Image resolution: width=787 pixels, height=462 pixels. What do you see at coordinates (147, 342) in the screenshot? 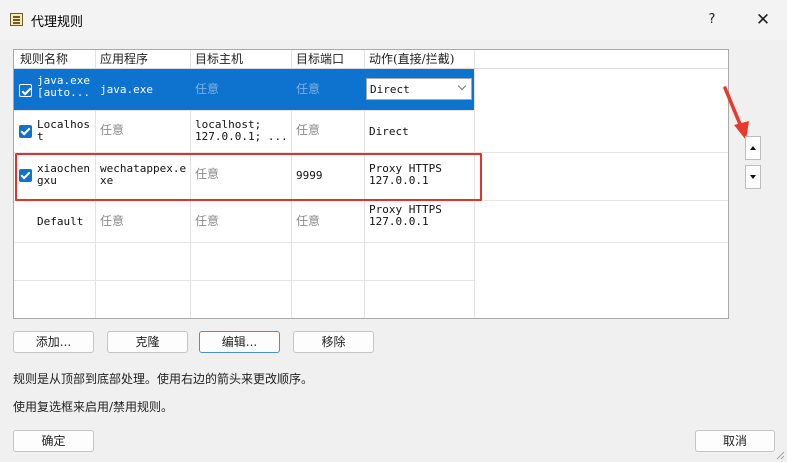
I see `clone-button: 克隆` at bounding box center [147, 342].